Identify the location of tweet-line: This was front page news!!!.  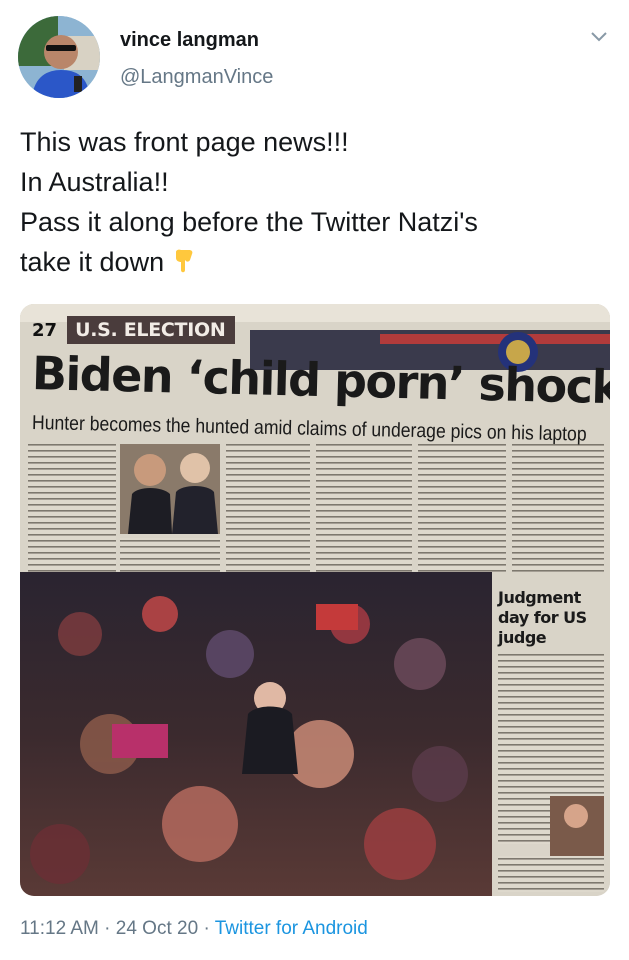
(184, 142).